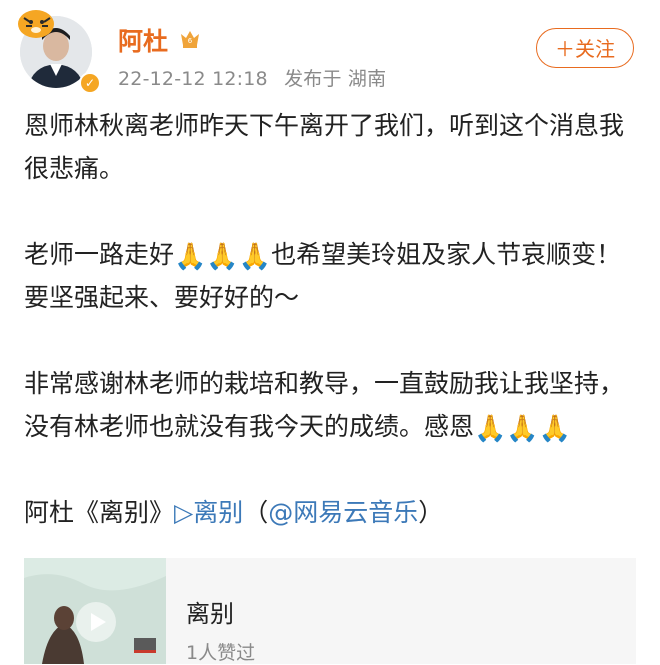 The image size is (660, 665). Describe the element at coordinates (324, 147) in the screenshot. I see `post-paragraph-1: 恩师林秋离老师昨天下午离开了我们，听到这个消息我很悲痛。` at that location.